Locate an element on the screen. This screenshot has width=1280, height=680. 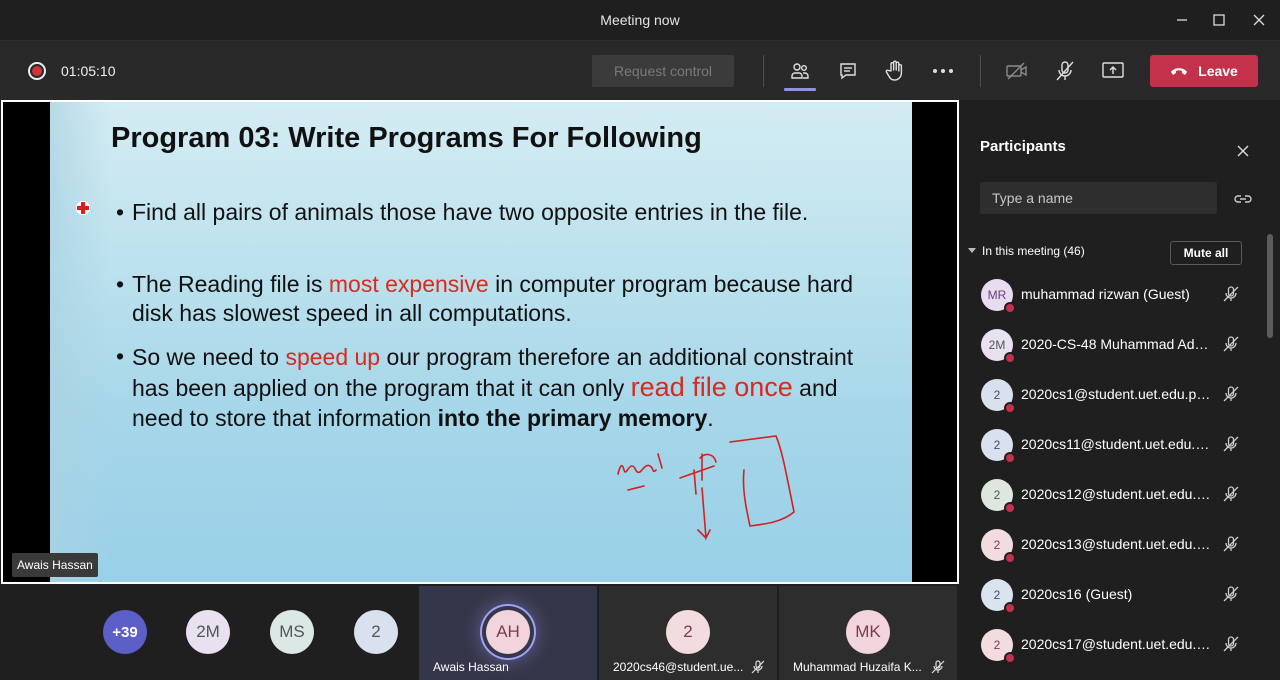
video-tile-speaking: AH Awais Hassan is located at coordinates (508, 633).